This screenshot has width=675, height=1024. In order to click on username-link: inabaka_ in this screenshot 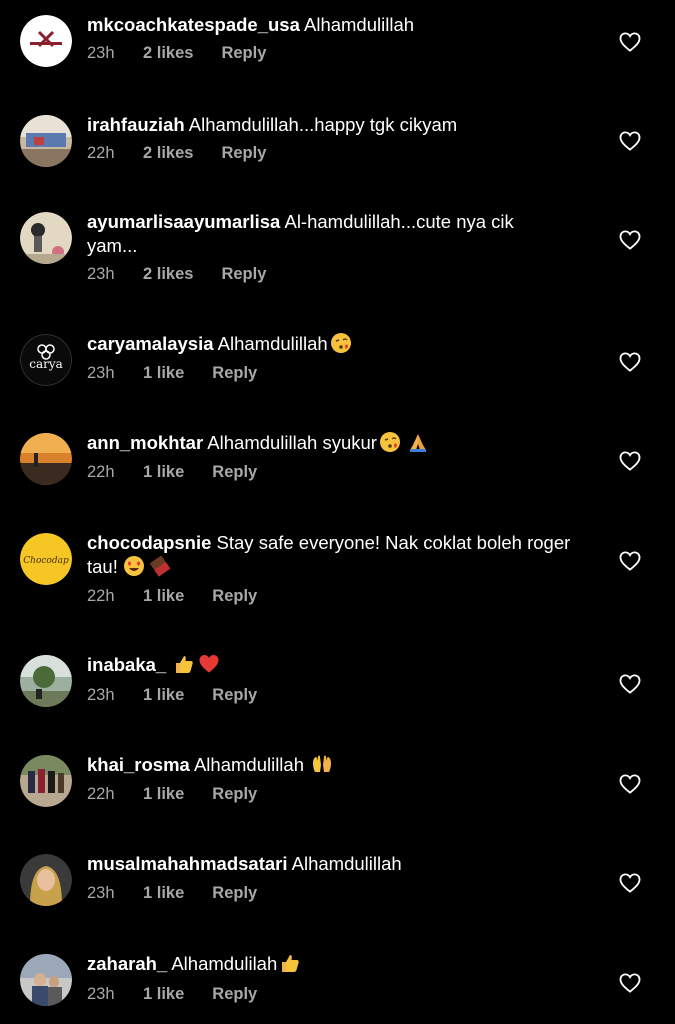, I will do `click(126, 664)`.